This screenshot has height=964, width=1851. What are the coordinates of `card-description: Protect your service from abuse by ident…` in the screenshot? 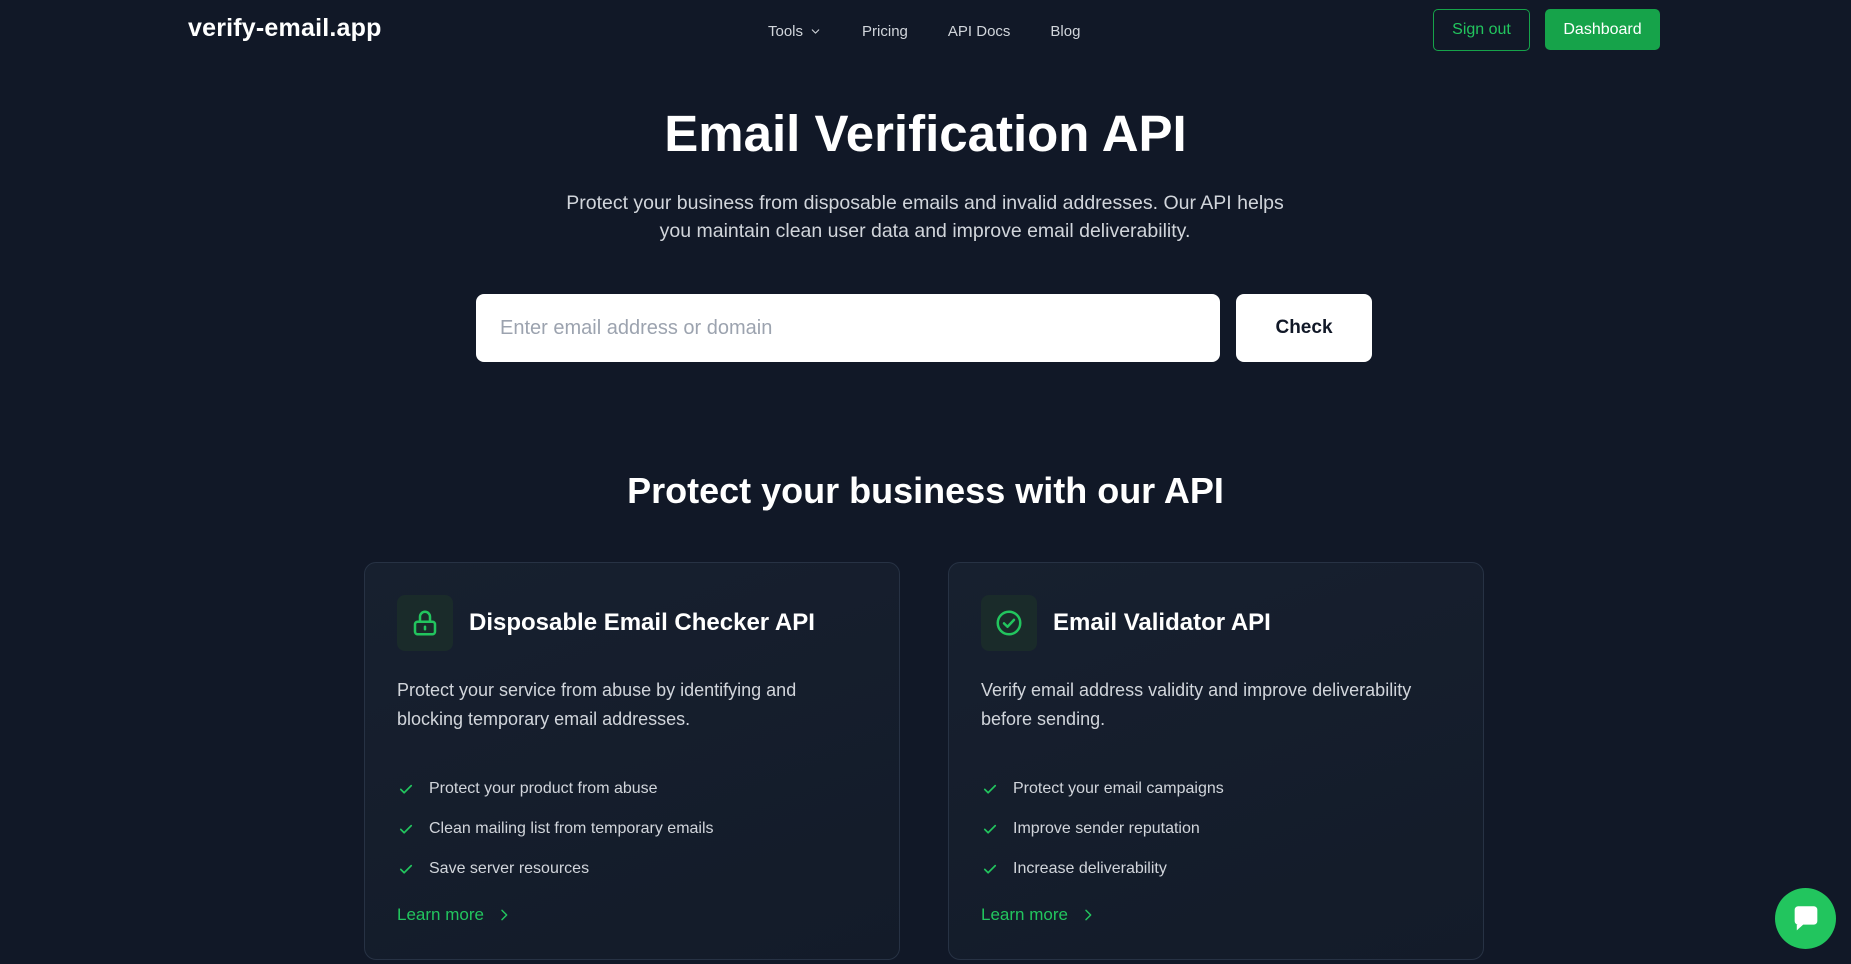 It's located at (597, 704).